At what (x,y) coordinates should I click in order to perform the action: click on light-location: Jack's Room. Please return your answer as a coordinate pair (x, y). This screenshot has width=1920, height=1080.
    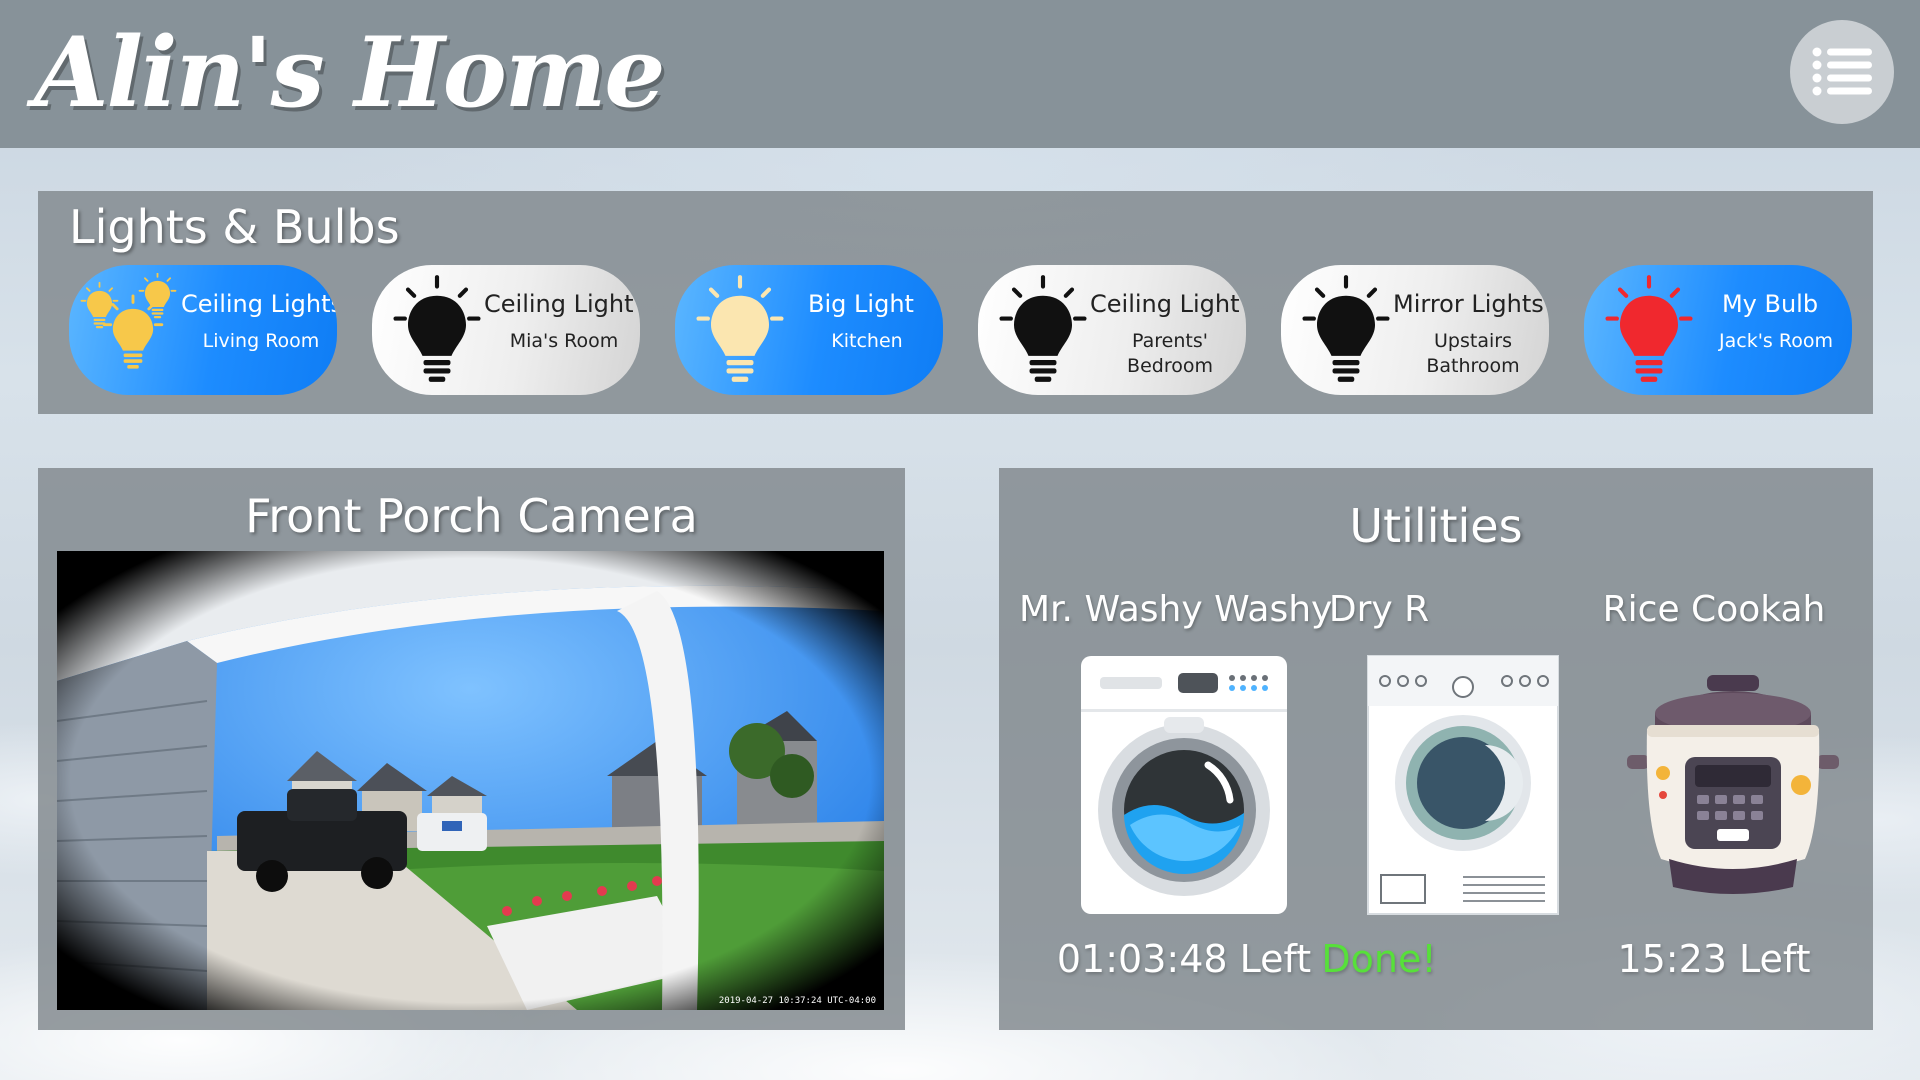
    Looking at the image, I should click on (1776, 341).